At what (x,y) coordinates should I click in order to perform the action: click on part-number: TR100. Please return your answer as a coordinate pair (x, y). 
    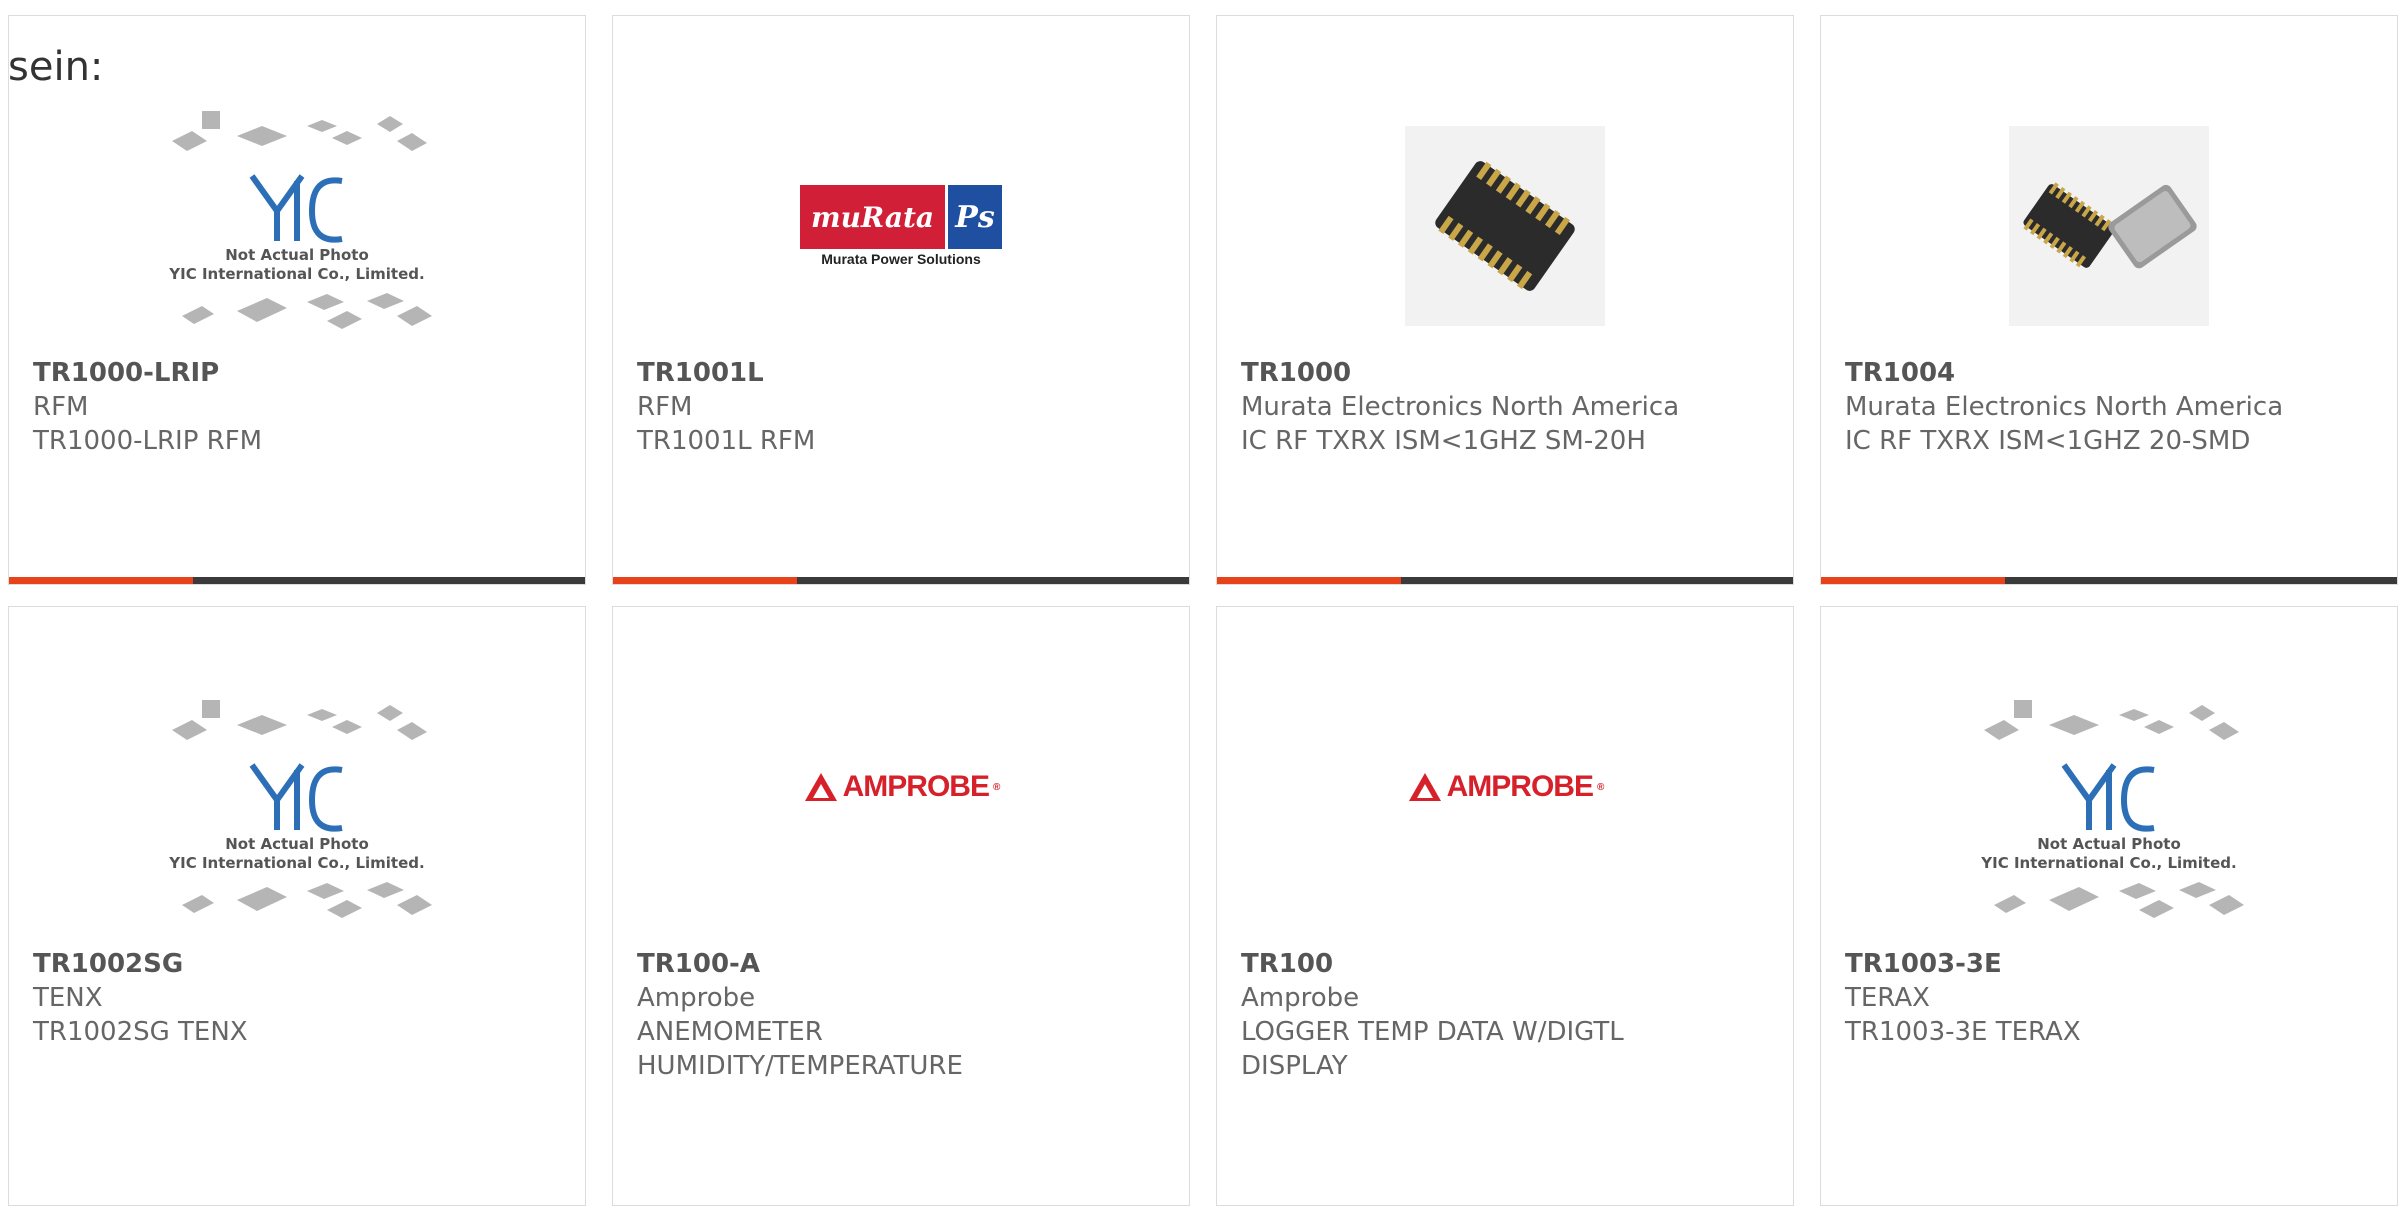
    Looking at the image, I should click on (1507, 964).